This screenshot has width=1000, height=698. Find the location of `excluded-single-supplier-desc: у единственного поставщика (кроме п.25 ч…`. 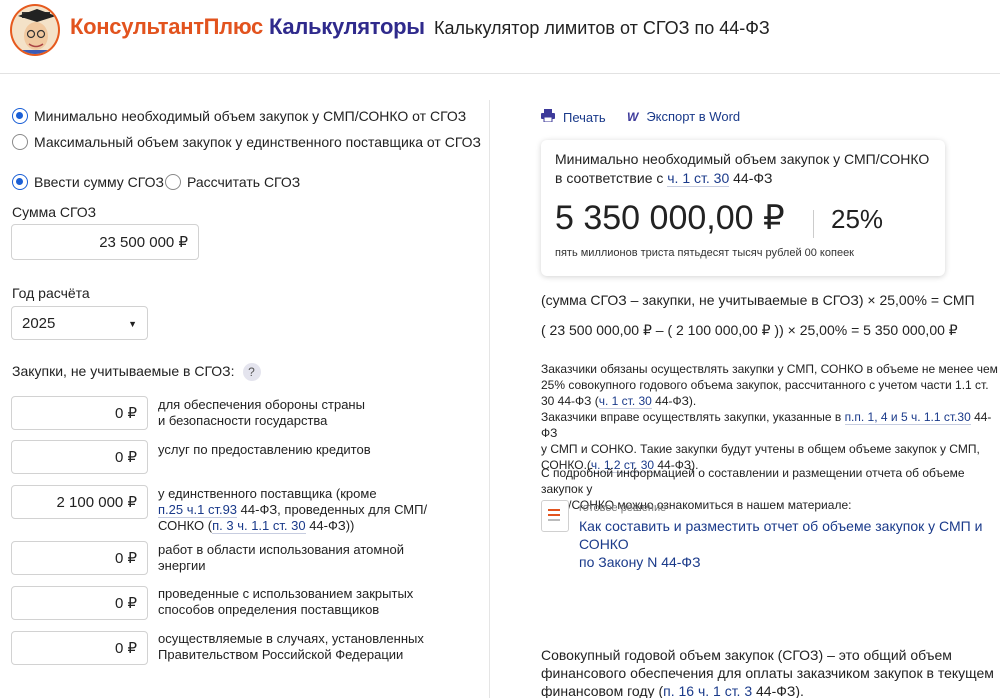

excluded-single-supplier-desc: у единственного поставщика (кроме п.25 ч… is located at coordinates (323, 510).